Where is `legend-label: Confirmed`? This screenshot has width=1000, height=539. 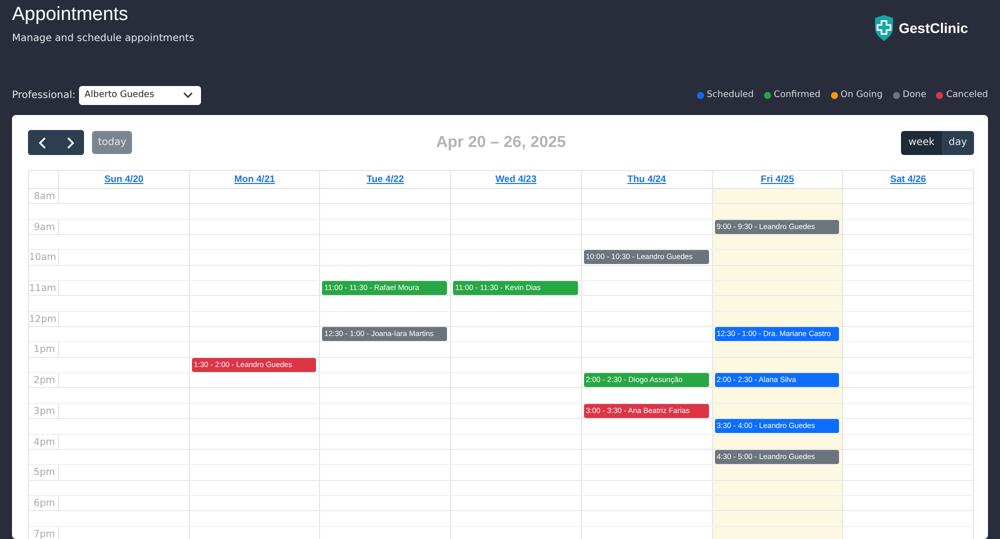
legend-label: Confirmed is located at coordinates (797, 95).